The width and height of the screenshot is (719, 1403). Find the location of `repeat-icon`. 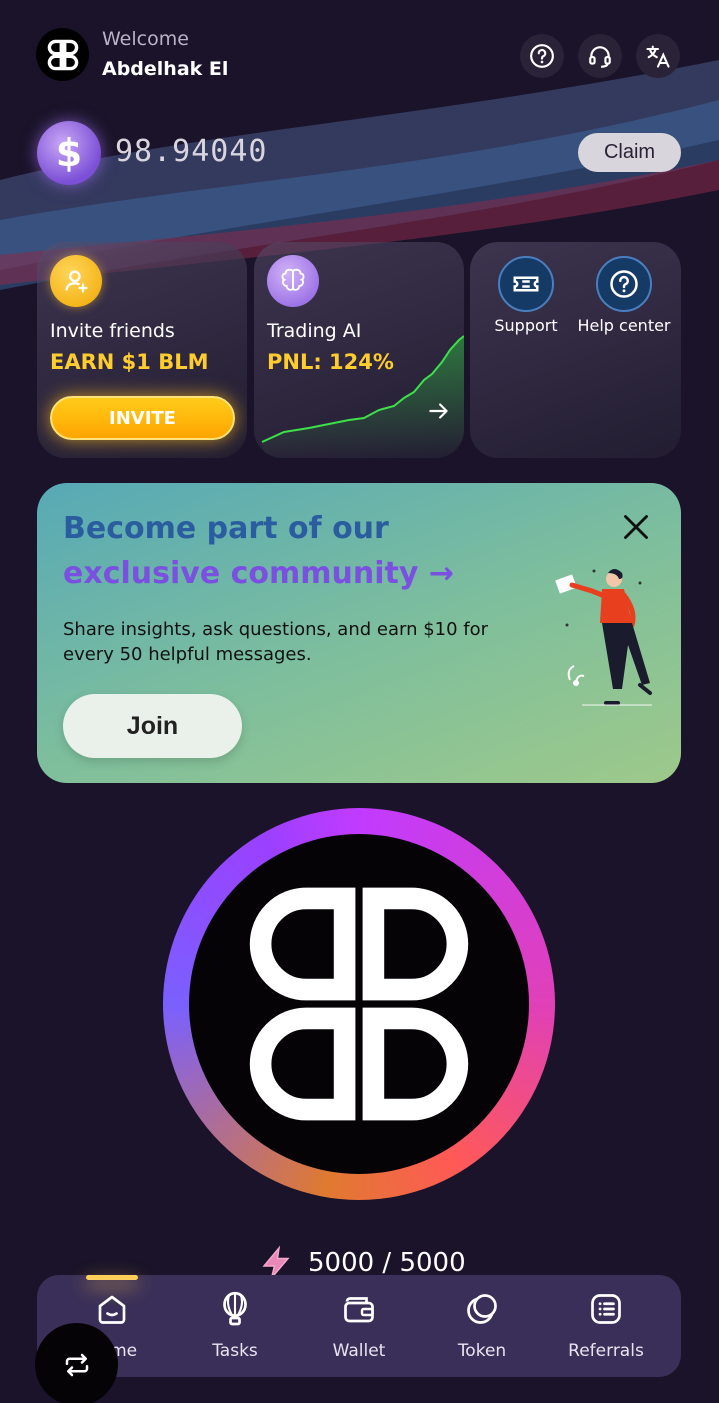

repeat-icon is located at coordinates (76, 1364).